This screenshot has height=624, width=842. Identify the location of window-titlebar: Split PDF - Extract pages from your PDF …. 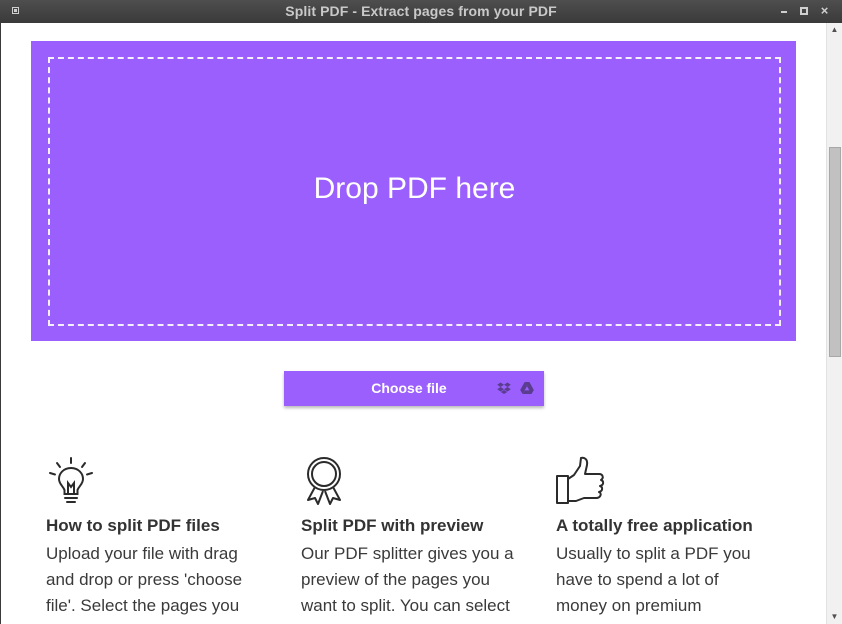
(421, 11).